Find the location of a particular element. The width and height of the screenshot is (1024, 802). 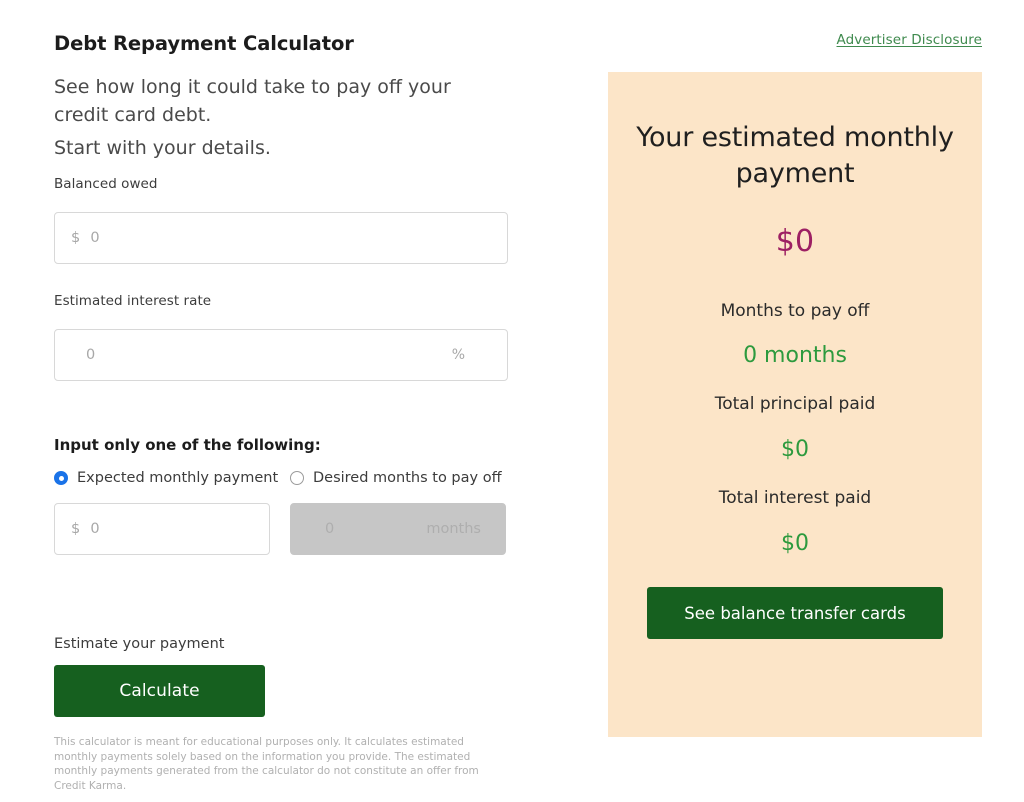

balance-owed-placeholder-text: 0 is located at coordinates (95, 238).